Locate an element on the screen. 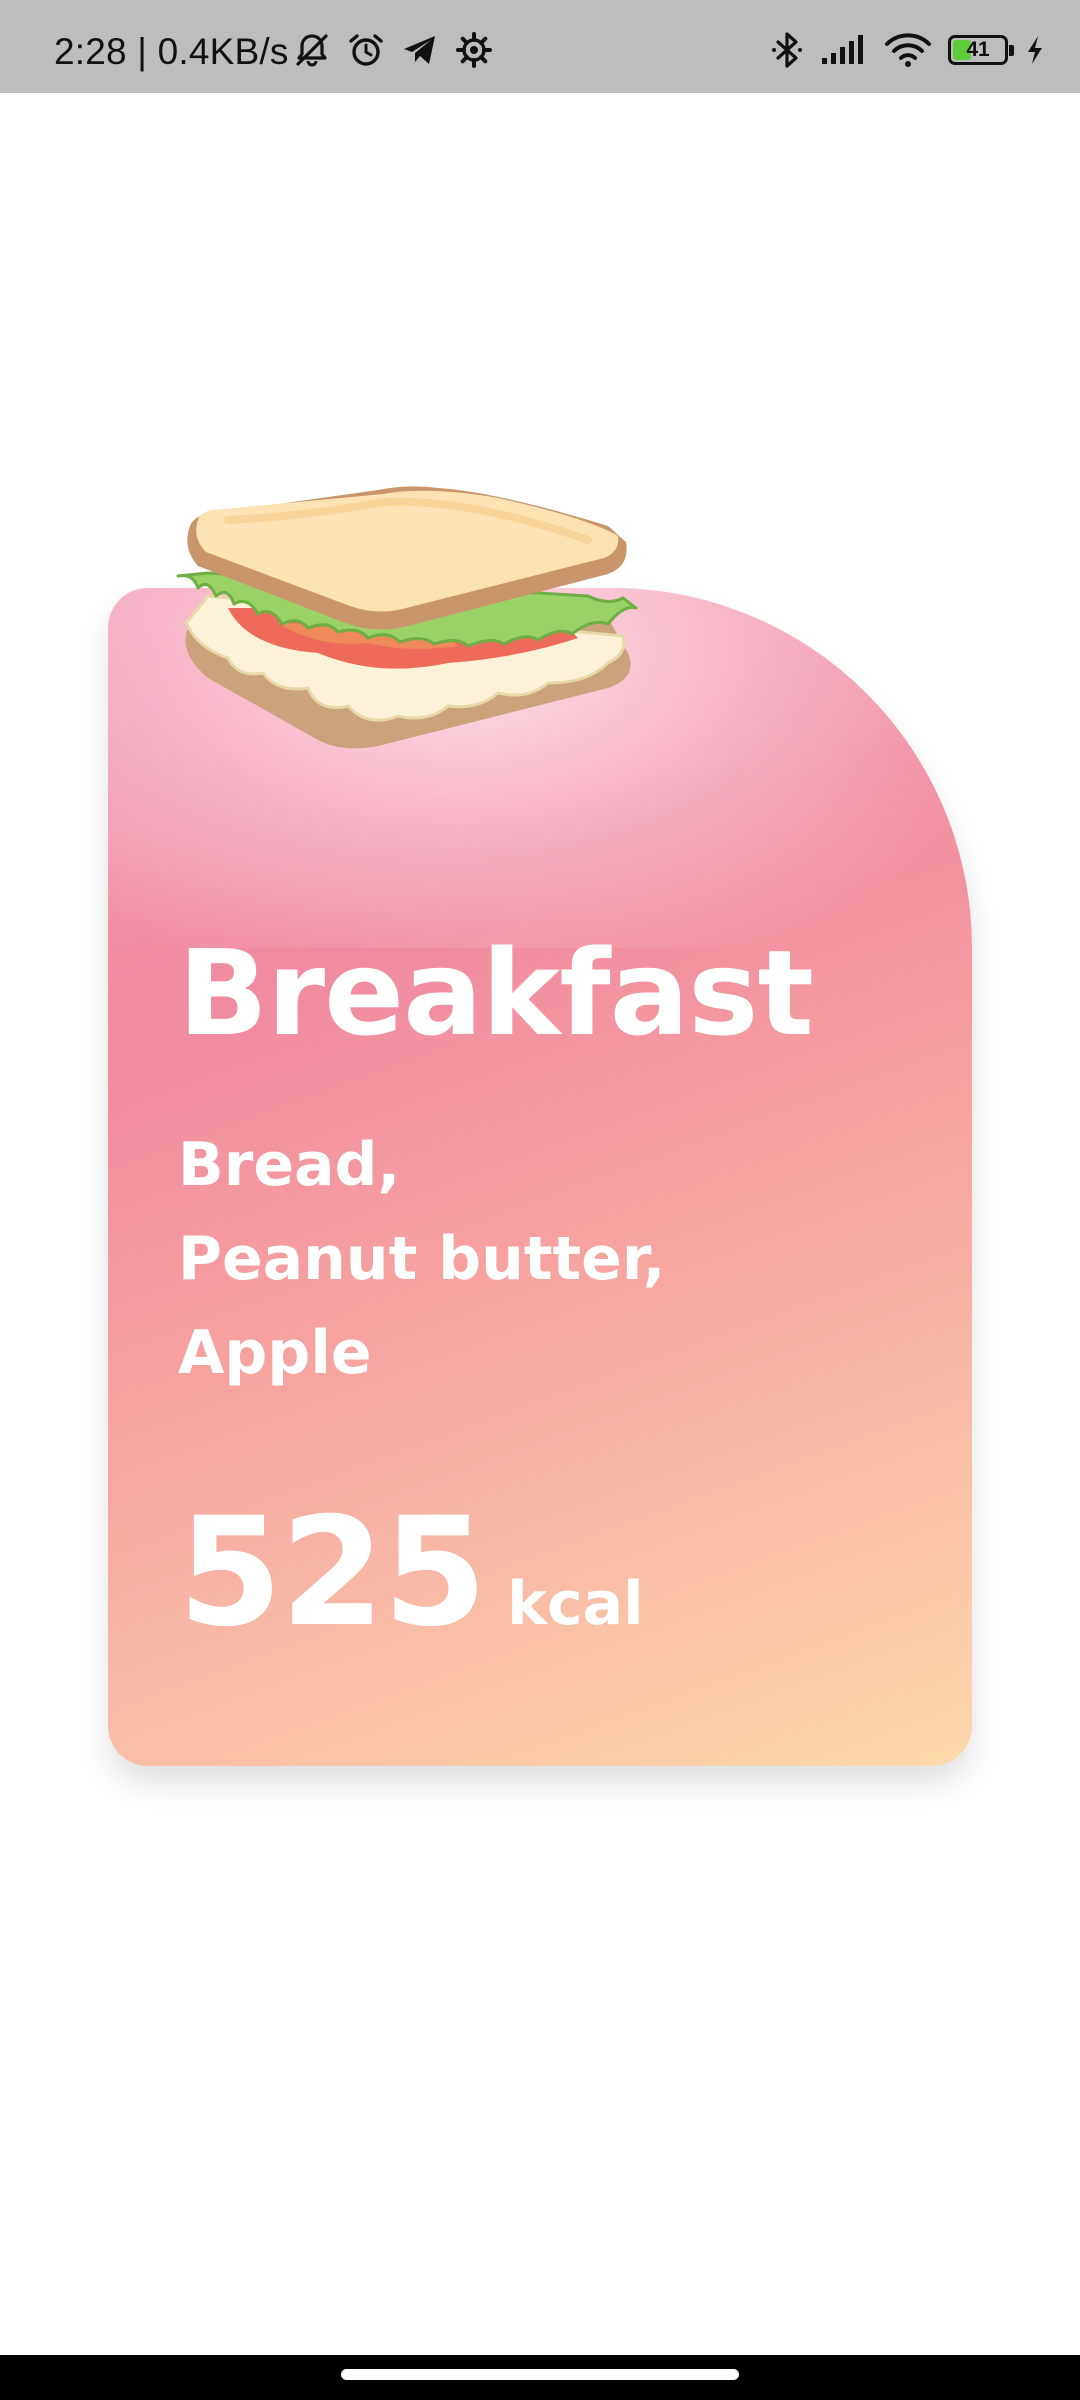  telegram-icon is located at coordinates (420, 50).